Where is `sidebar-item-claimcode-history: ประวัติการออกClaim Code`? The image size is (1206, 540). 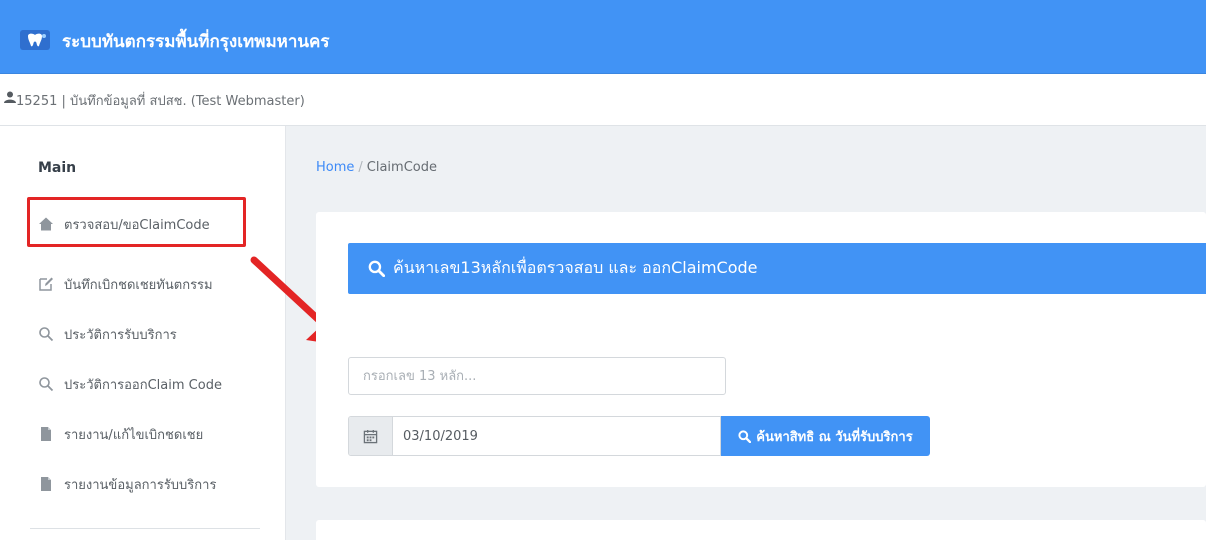 sidebar-item-claimcode-history: ประวัติการออกClaim Code is located at coordinates (130, 384).